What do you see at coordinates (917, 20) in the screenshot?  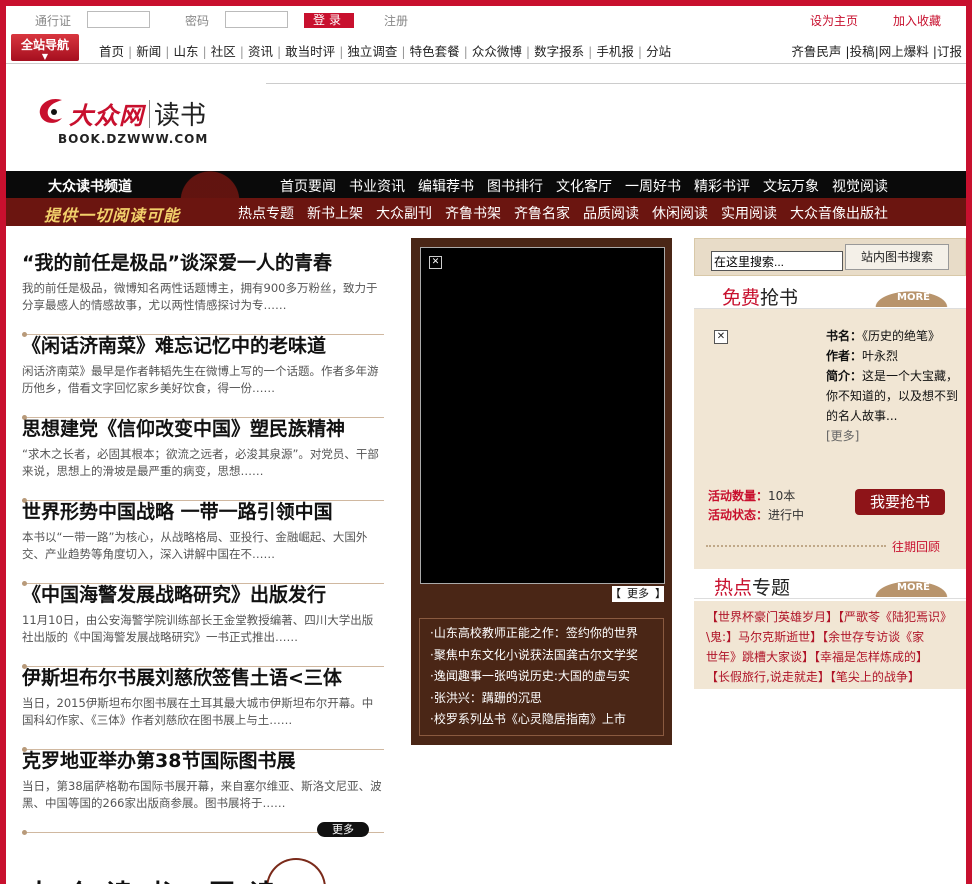 I see `add-favorite-link: 加入收藏` at bounding box center [917, 20].